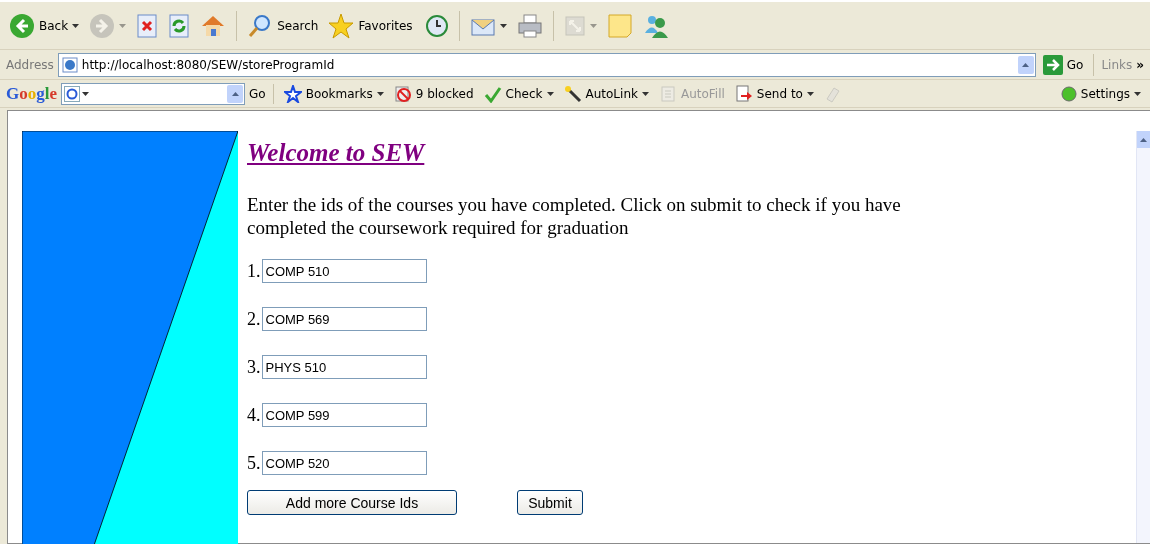 Image resolution: width=1150 pixels, height=544 pixels. I want to click on form-icon, so click(667, 93).